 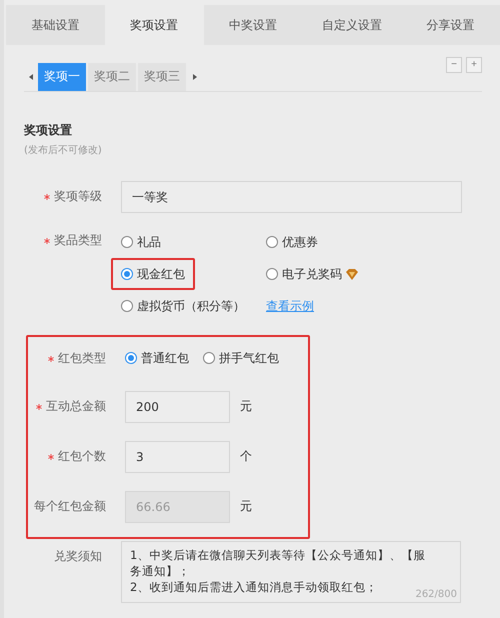 What do you see at coordinates (63, 150) in the screenshot?
I see `section-note: (发布后不可修改)` at bounding box center [63, 150].